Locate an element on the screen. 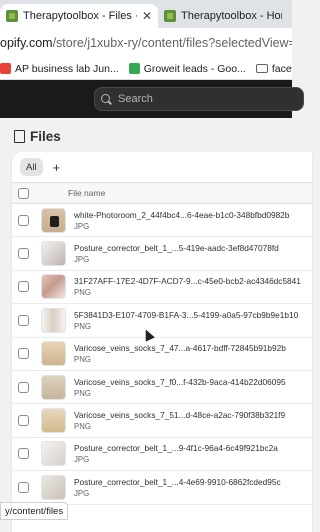  tab-home: Therapytoolbox - Home is located at coordinates (223, 16).